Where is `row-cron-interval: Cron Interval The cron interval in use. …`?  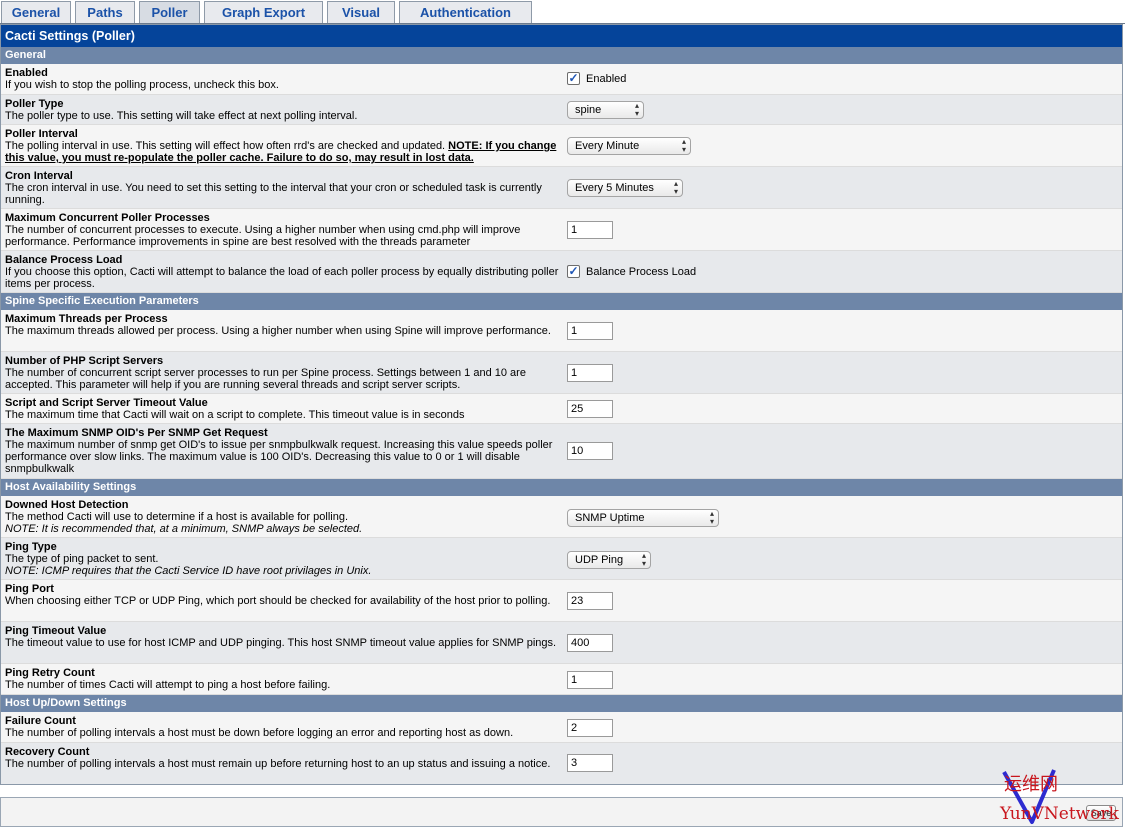
row-cron-interval: Cron Interval The cron interval in use. … is located at coordinates (561, 188).